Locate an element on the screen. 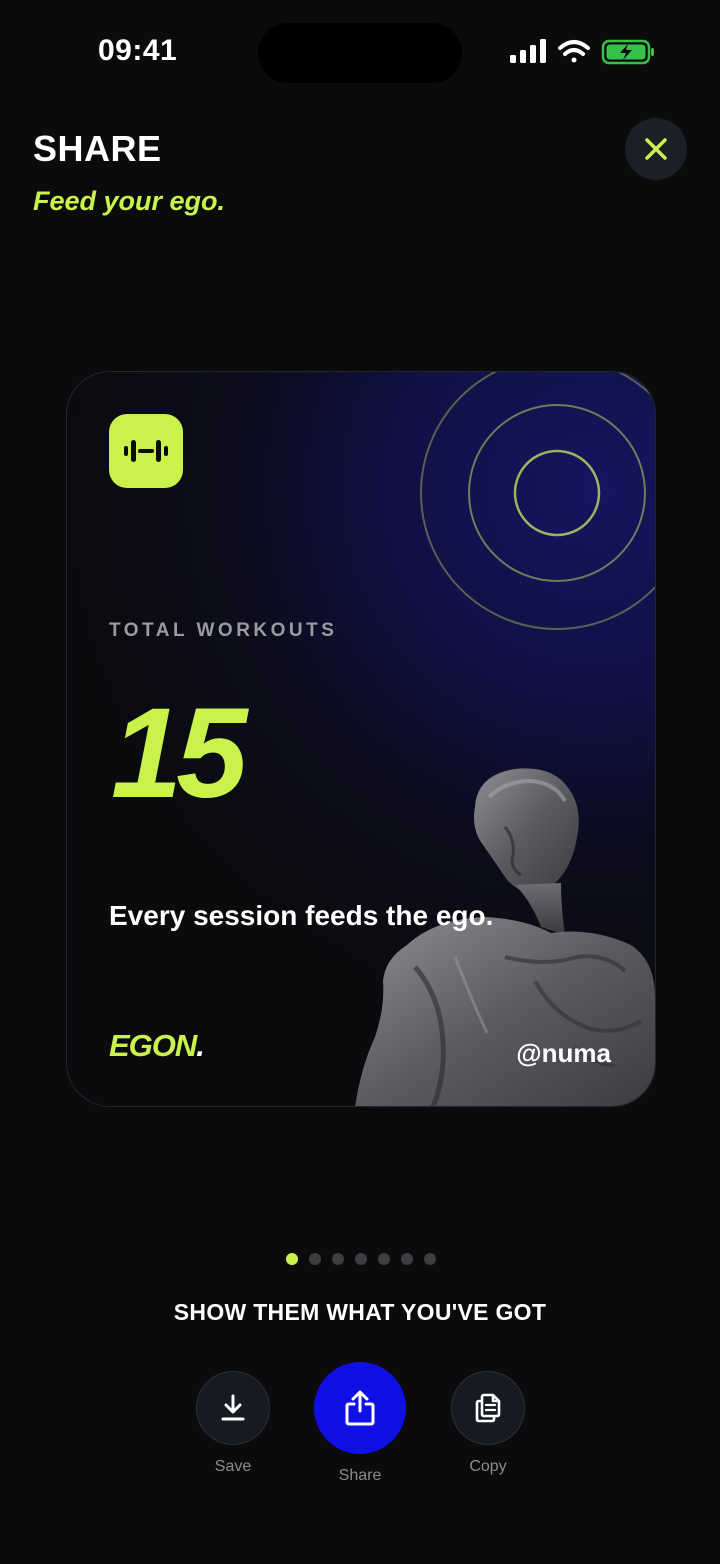 The width and height of the screenshot is (720, 1564). user-handle: @numa is located at coordinates (563, 1053).